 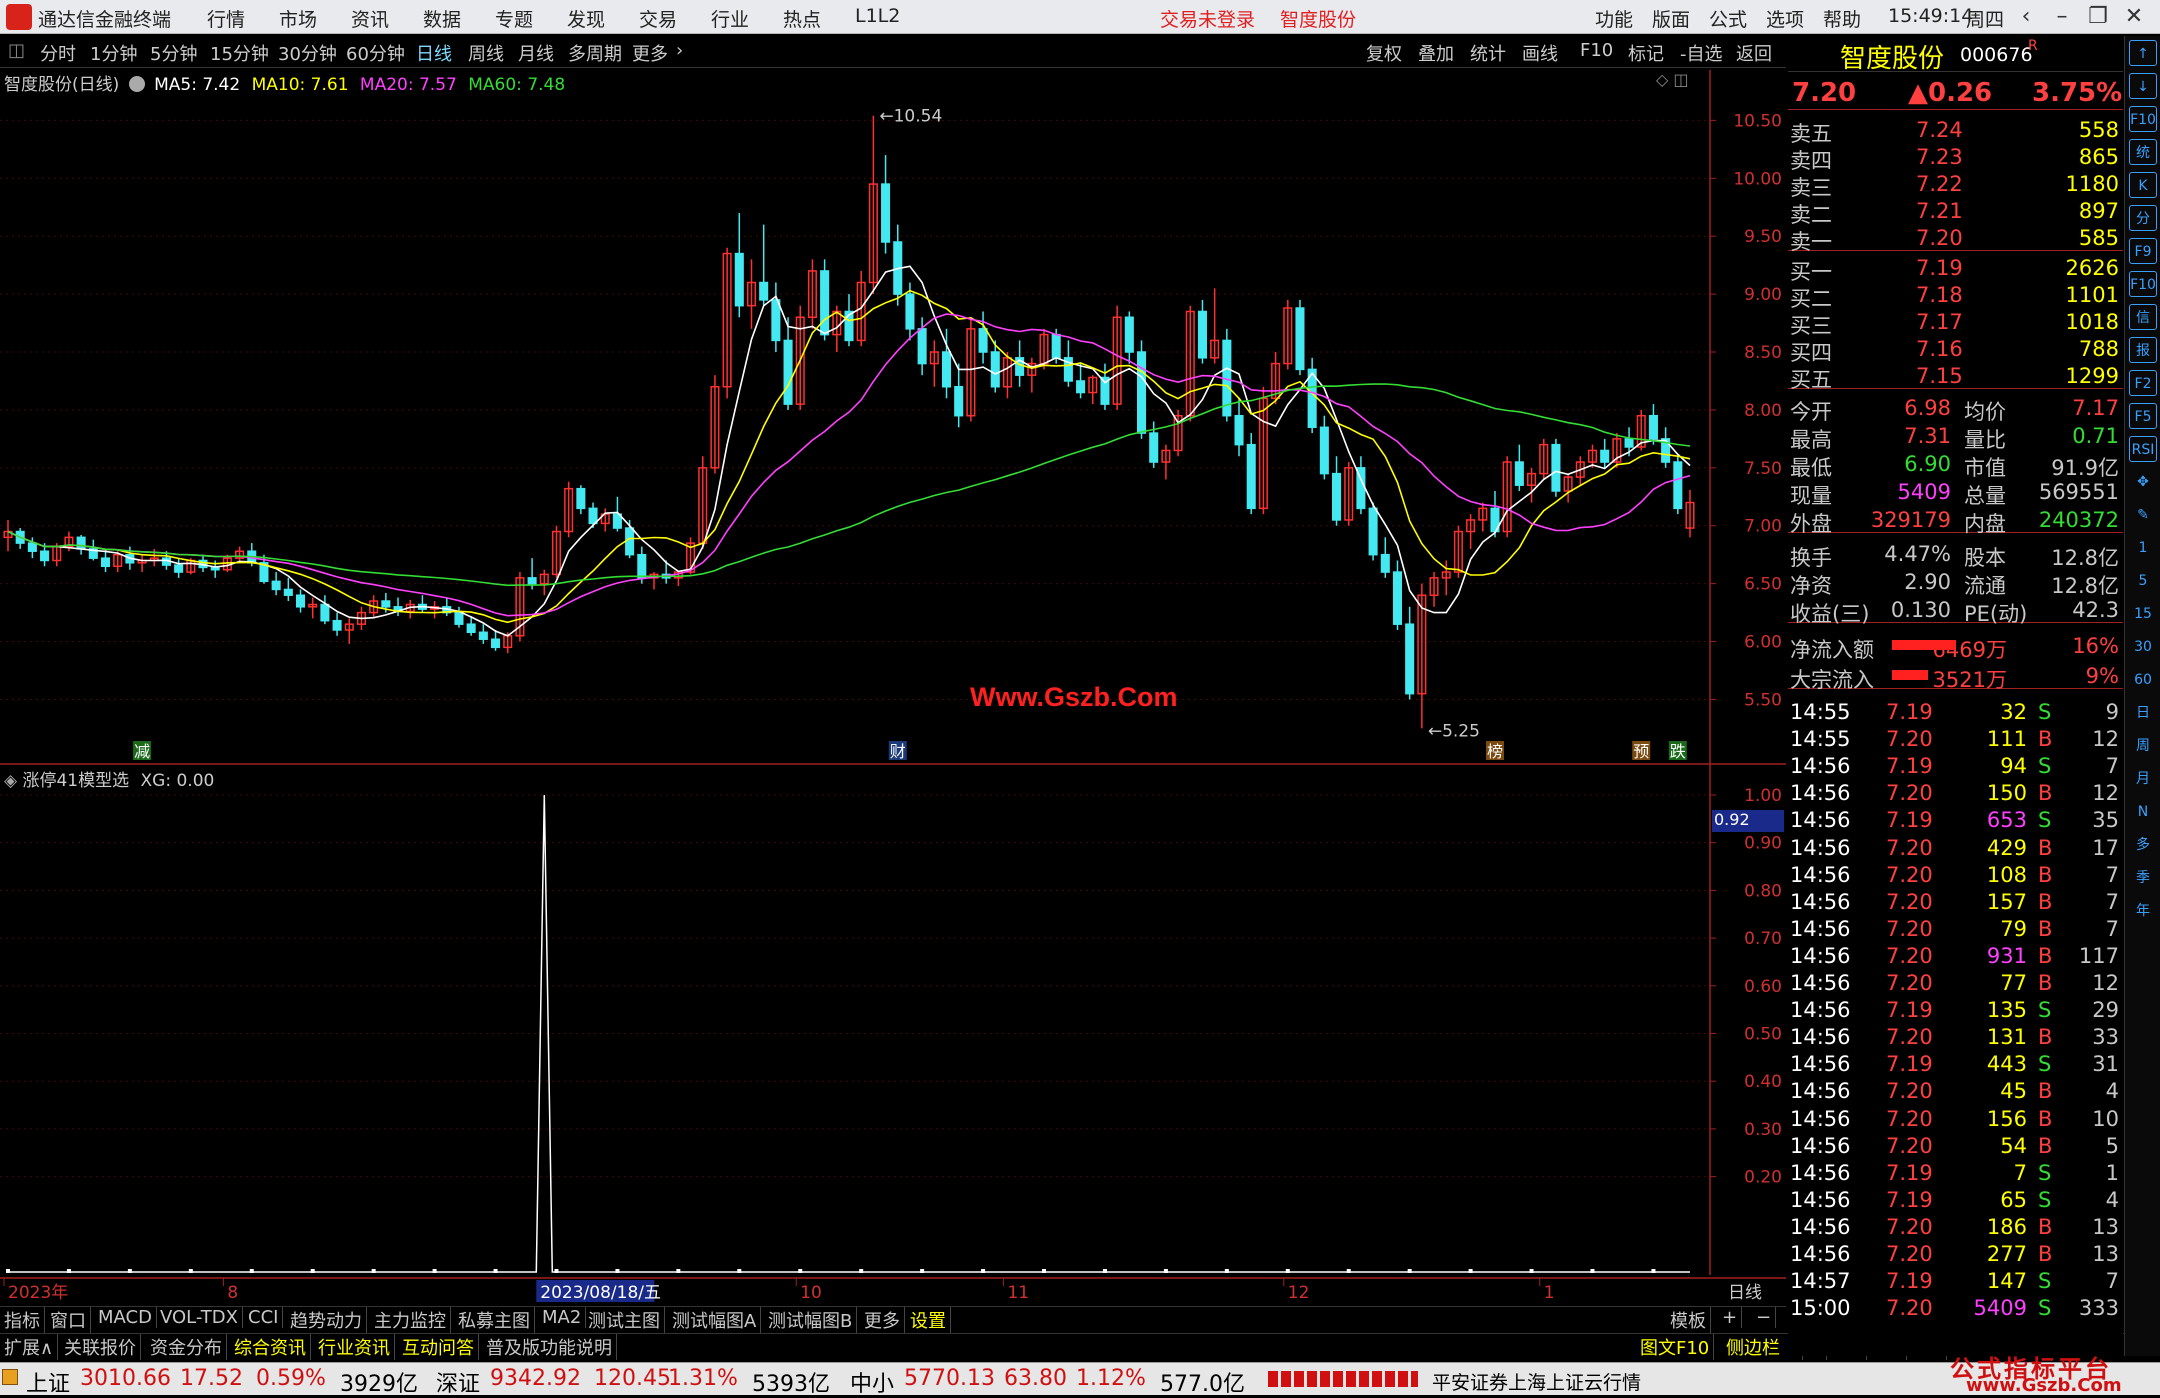 I want to click on close-icon: ✕, so click(x=2134, y=17).